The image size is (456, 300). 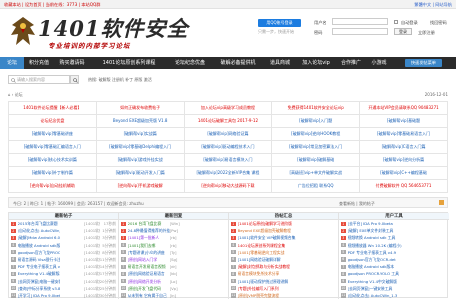 I want to click on qq-login-button: 用QQ账号登录, so click(x=279, y=23).